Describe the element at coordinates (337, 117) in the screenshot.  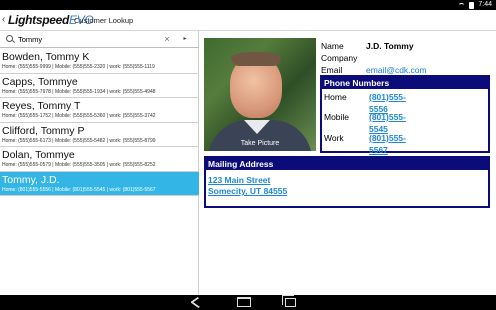
I see `mobile-phone-label: Mobile` at that location.